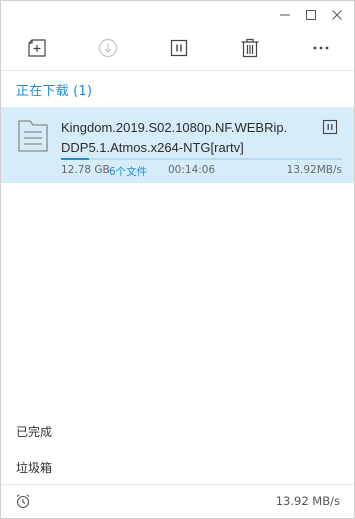 The width and height of the screenshot is (355, 519). I want to click on task-name-line2: DDP5.1.Atmos.x264-NTG[rartv], so click(152, 147).